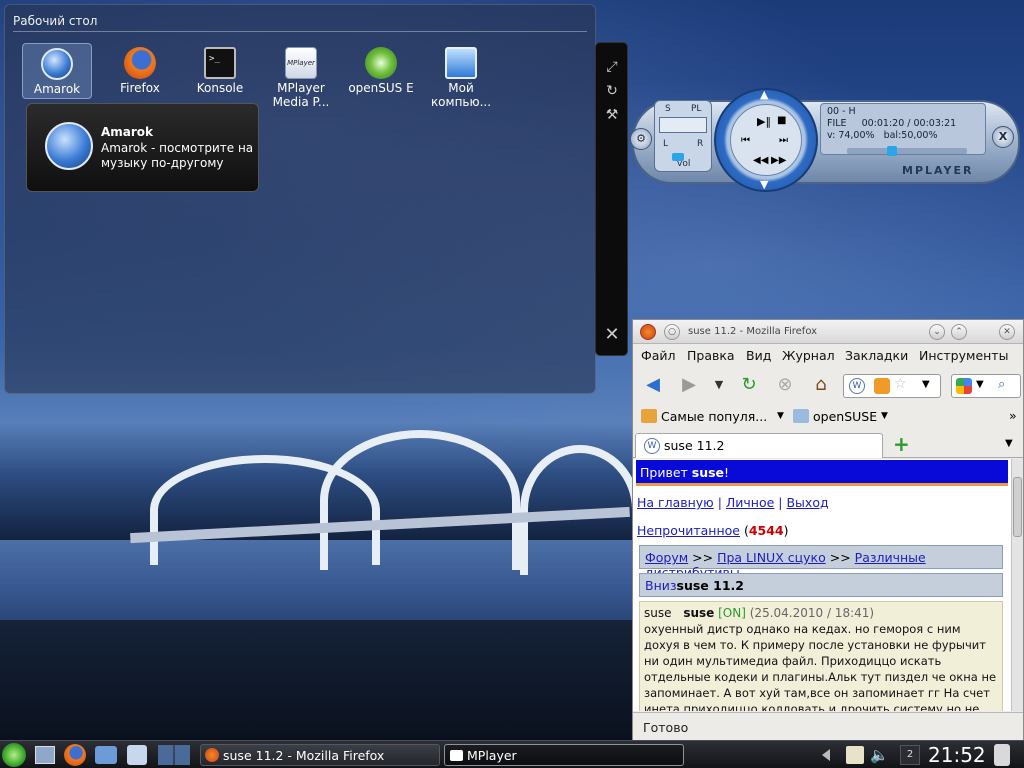 This screenshot has width=1024, height=768. What do you see at coordinates (106, 755) in the screenshot?
I see `file-manager-icon` at bounding box center [106, 755].